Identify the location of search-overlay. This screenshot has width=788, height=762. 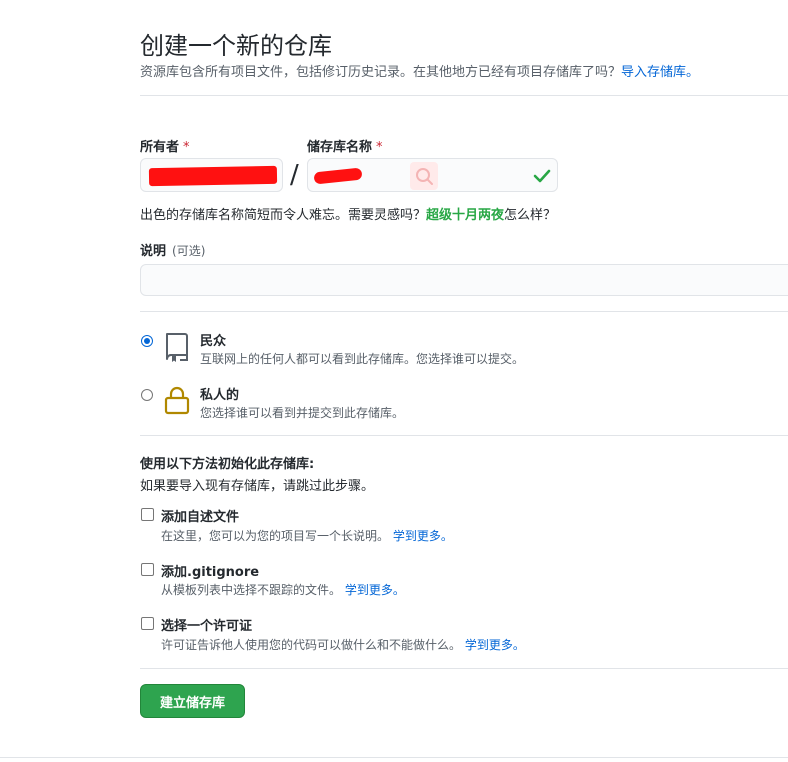
(424, 176).